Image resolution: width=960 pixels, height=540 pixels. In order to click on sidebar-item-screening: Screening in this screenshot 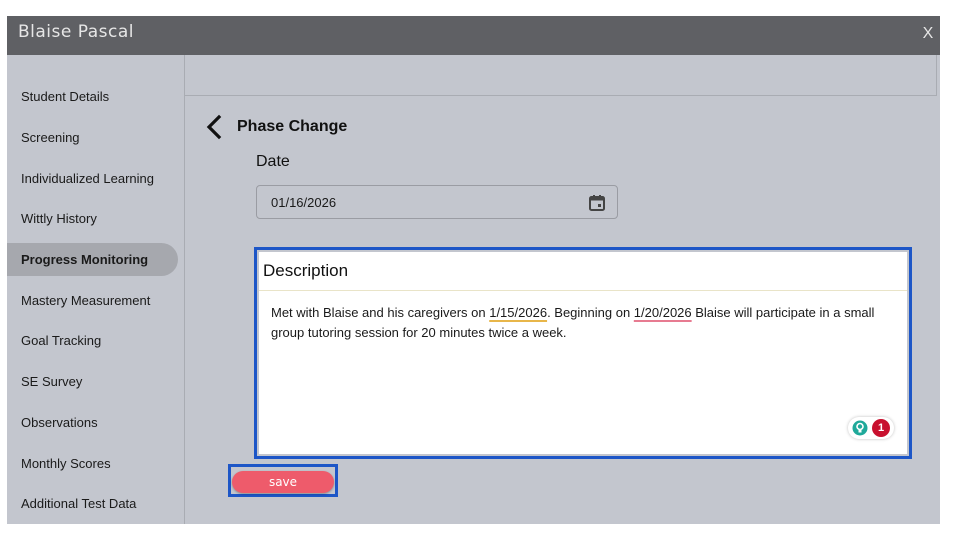, I will do `click(92, 137)`.